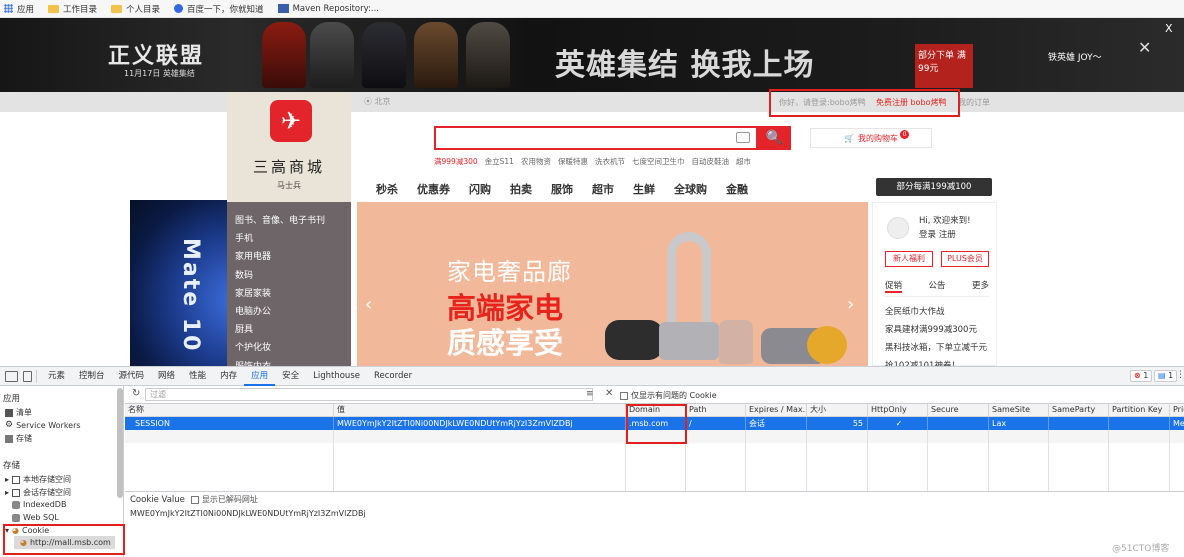  I want to click on cookie-path-cell: /, so click(716, 423).